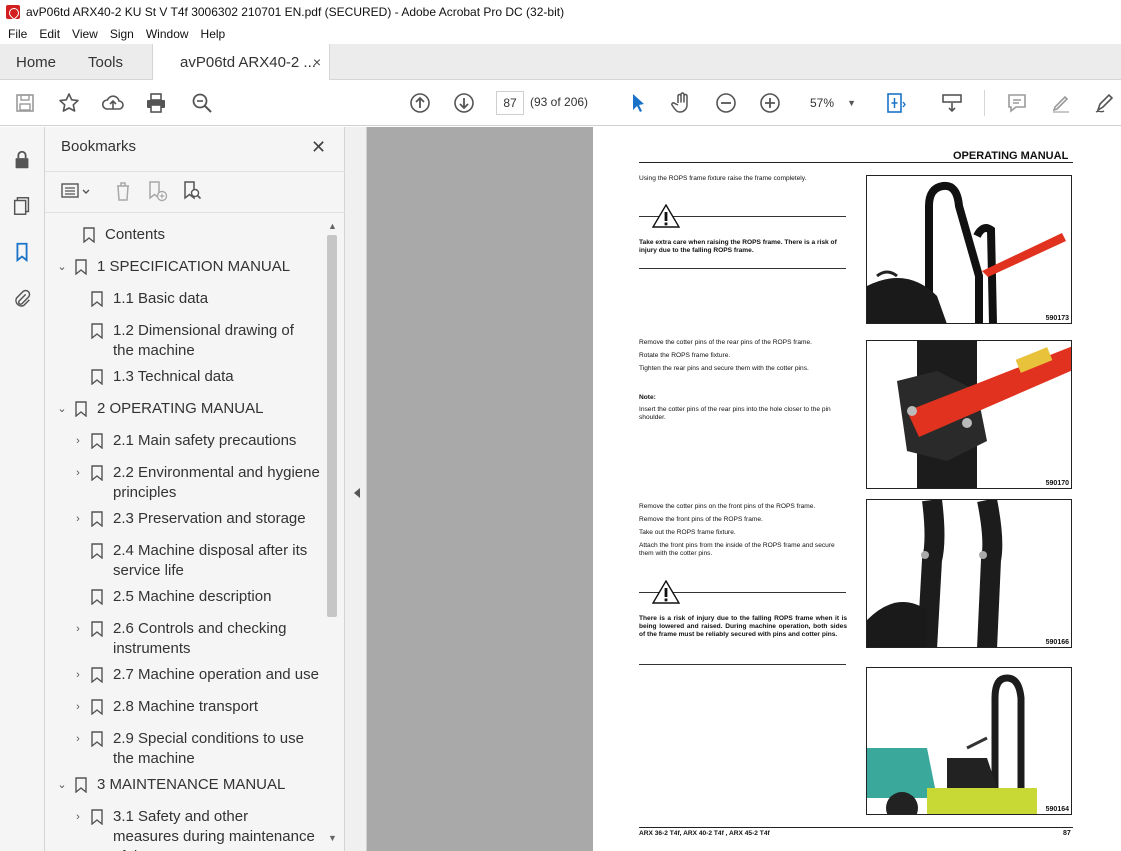 The height and width of the screenshot is (851, 1121). What do you see at coordinates (22, 206) in the screenshot?
I see `pages-icon` at bounding box center [22, 206].